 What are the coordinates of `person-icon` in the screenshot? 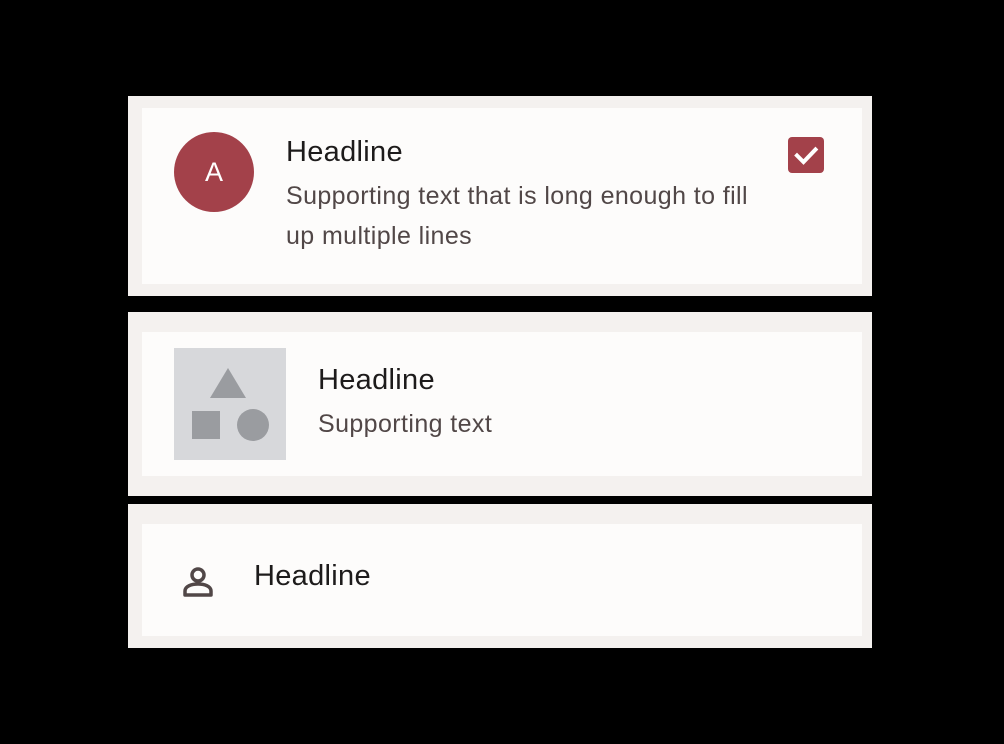 It's located at (198, 582).